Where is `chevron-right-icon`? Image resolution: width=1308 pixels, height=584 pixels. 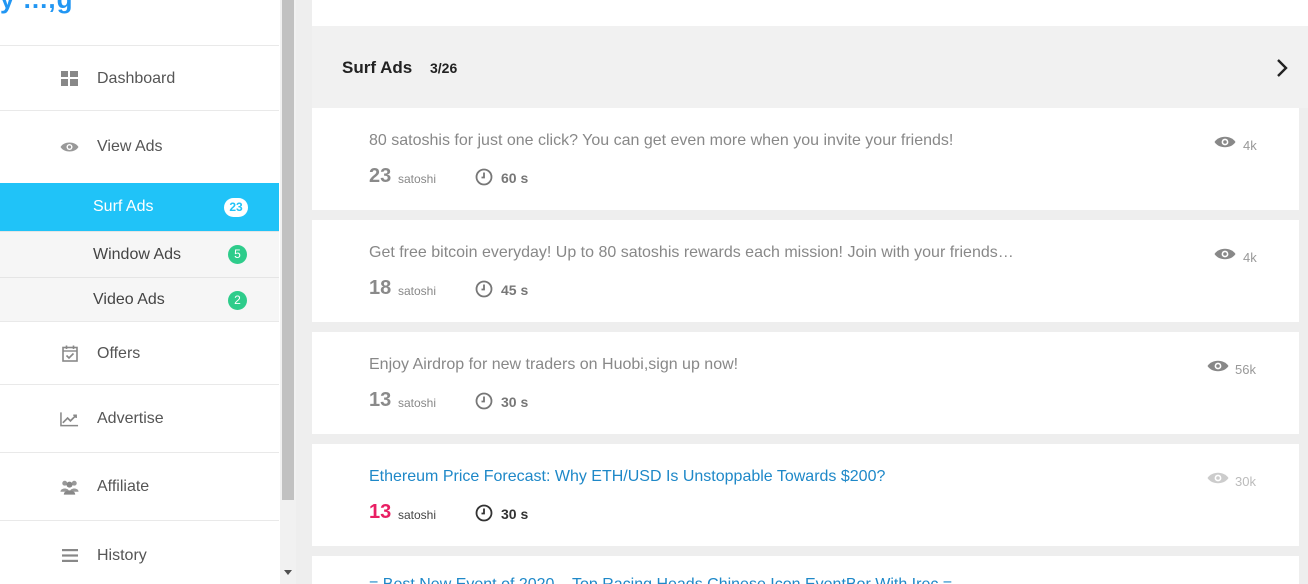 chevron-right-icon is located at coordinates (1282, 68).